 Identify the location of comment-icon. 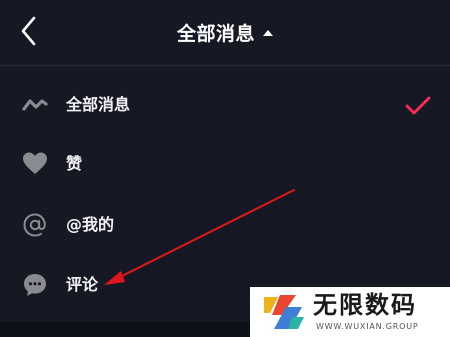
(35, 285).